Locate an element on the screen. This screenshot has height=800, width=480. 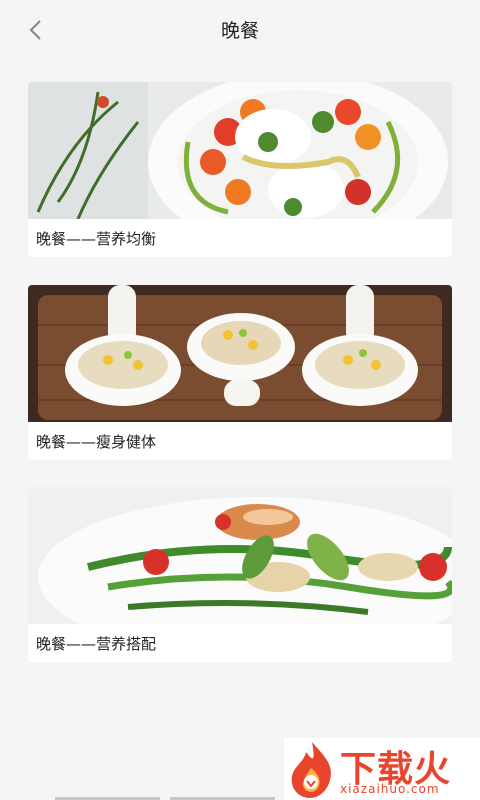
page-title: 晚餐 is located at coordinates (239, 31).